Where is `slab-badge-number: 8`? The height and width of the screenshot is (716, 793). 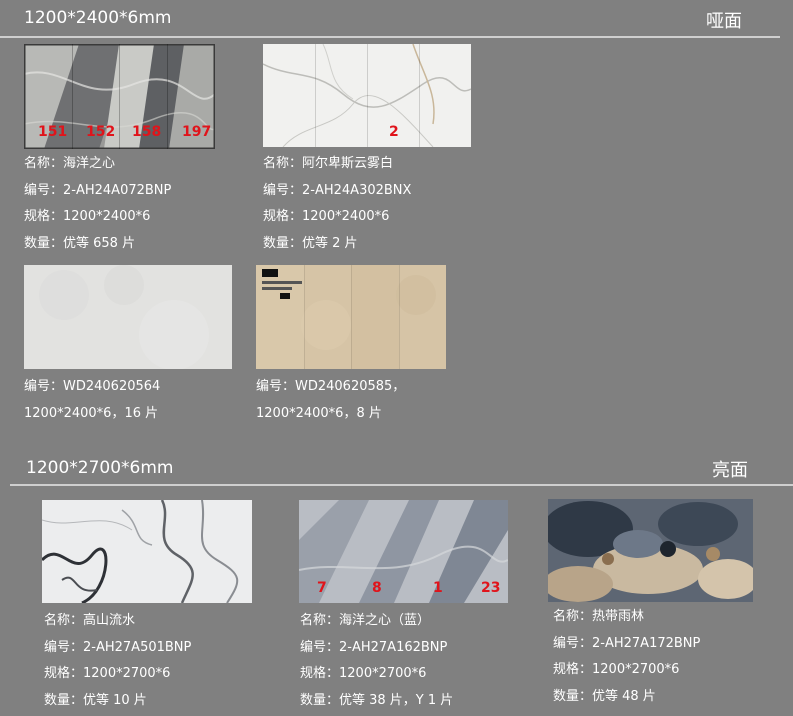 slab-badge-number: 8 is located at coordinates (377, 588).